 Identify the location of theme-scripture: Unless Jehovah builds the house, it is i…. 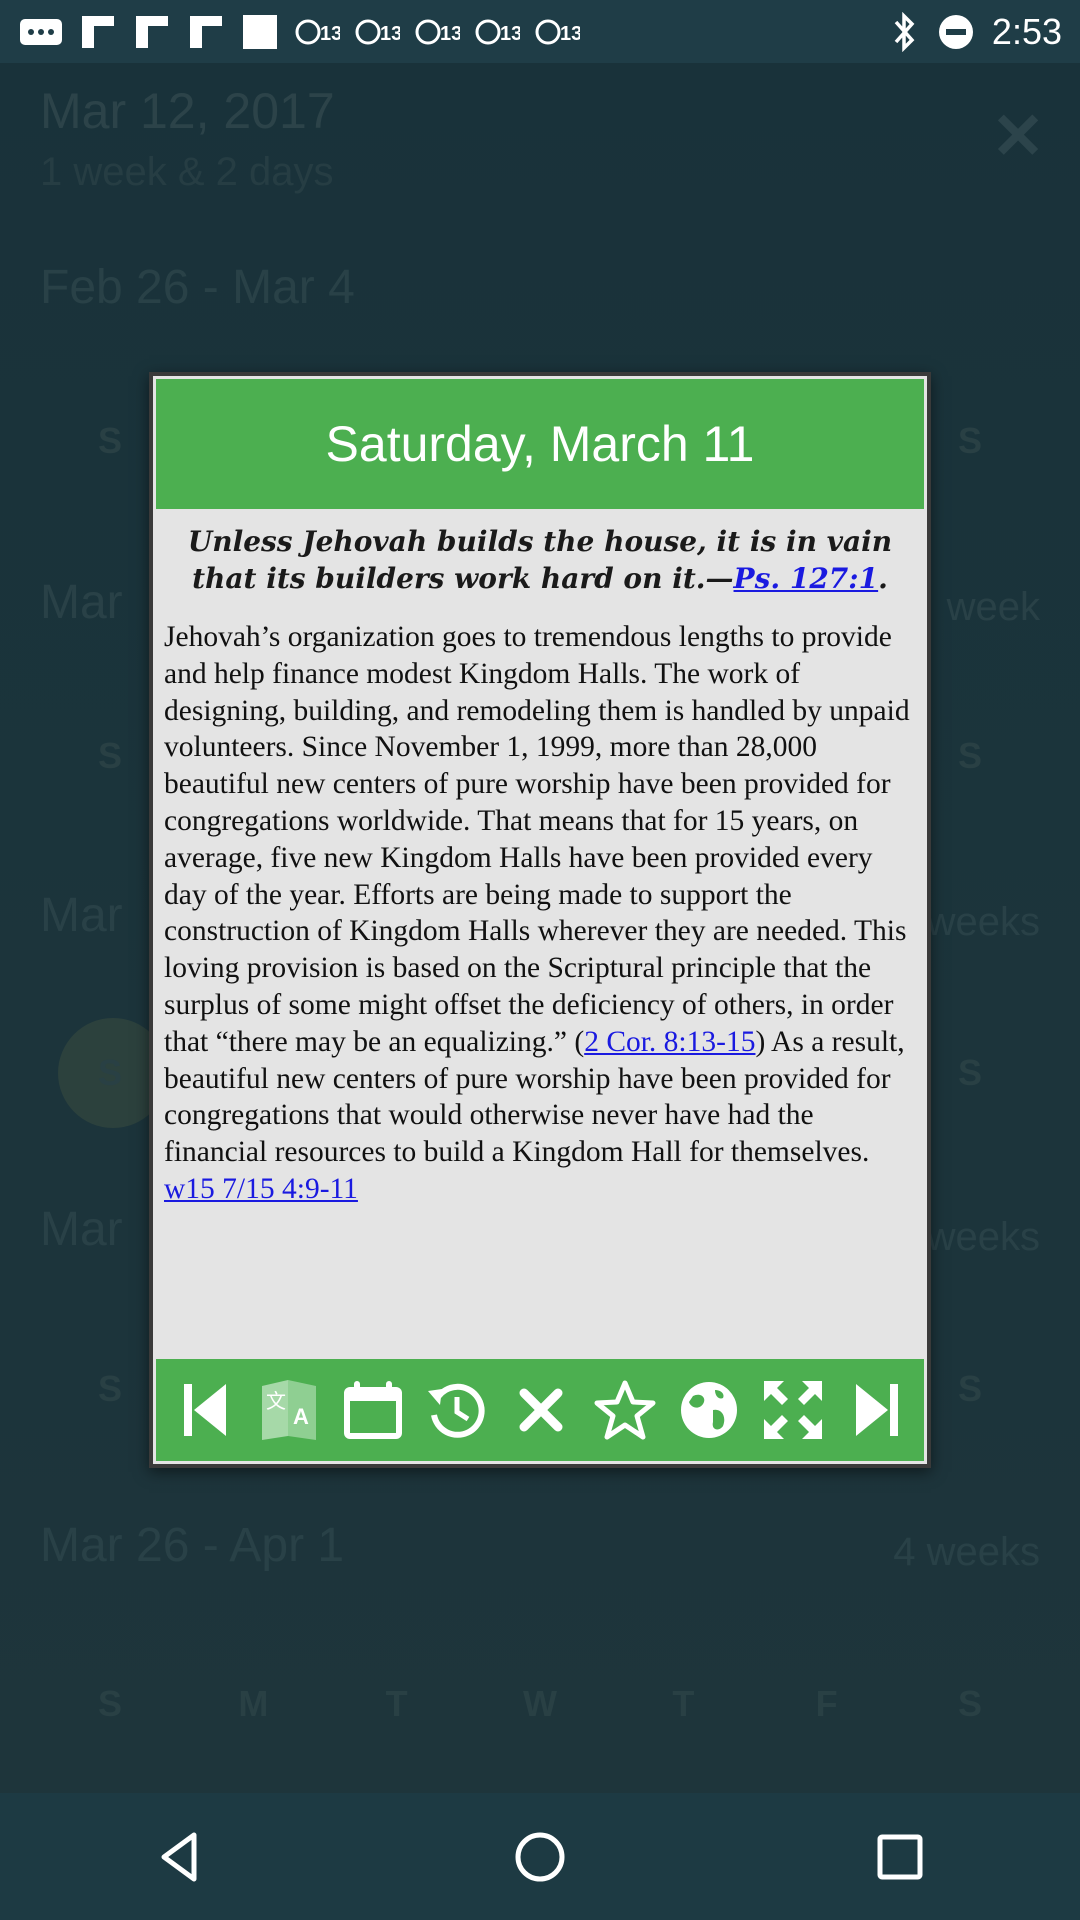
(540, 560).